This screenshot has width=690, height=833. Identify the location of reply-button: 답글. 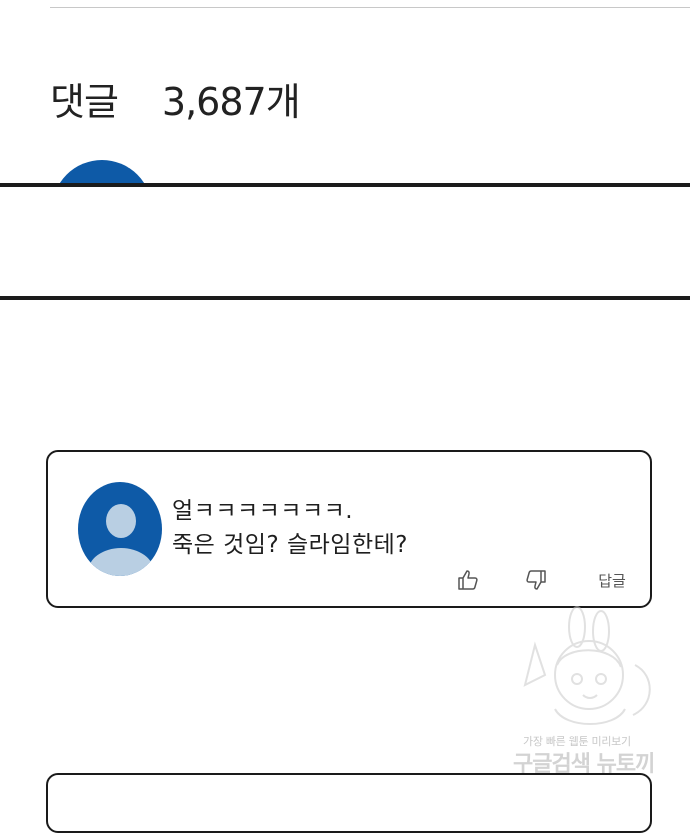
(612, 580).